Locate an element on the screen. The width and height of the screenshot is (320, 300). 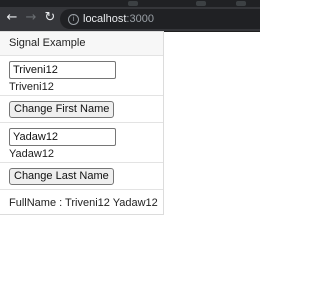
change-last-name-button: Change Last Name is located at coordinates (61, 176).